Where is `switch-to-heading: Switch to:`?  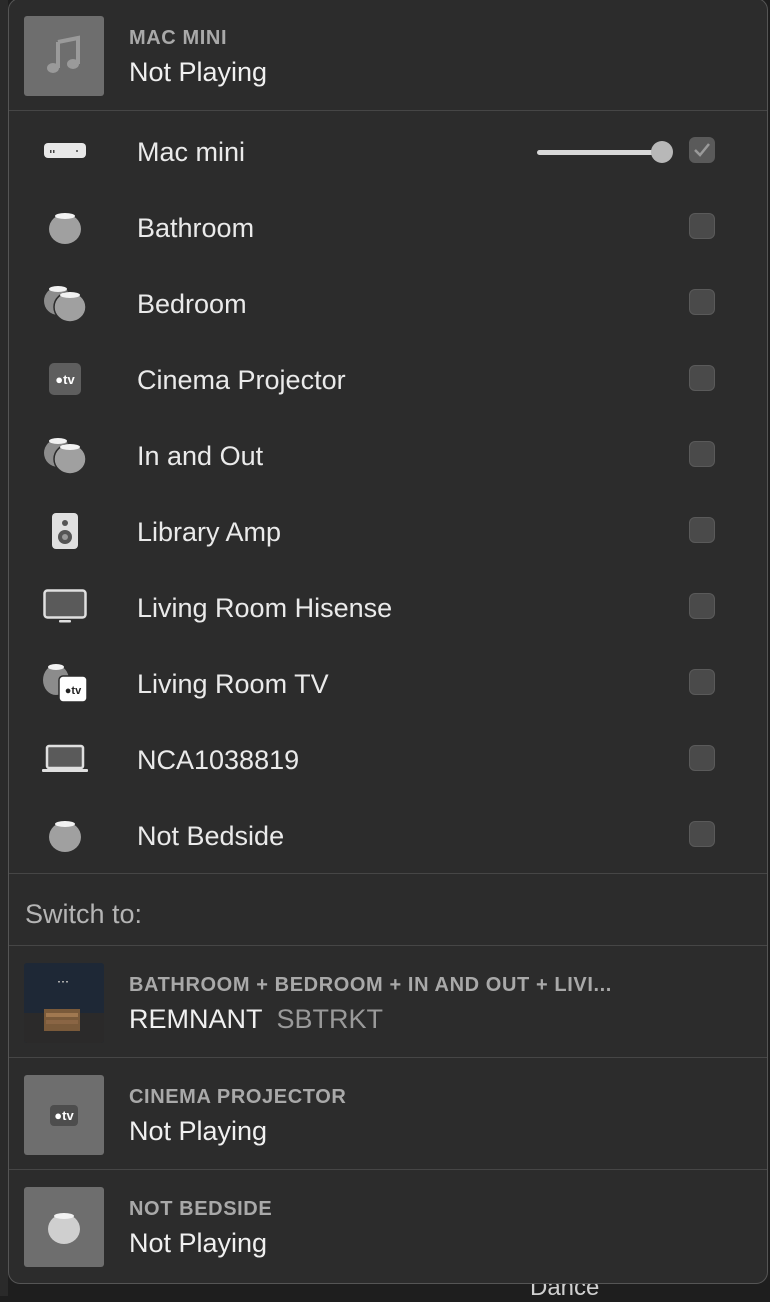
switch-to-heading: Switch to: is located at coordinates (84, 914).